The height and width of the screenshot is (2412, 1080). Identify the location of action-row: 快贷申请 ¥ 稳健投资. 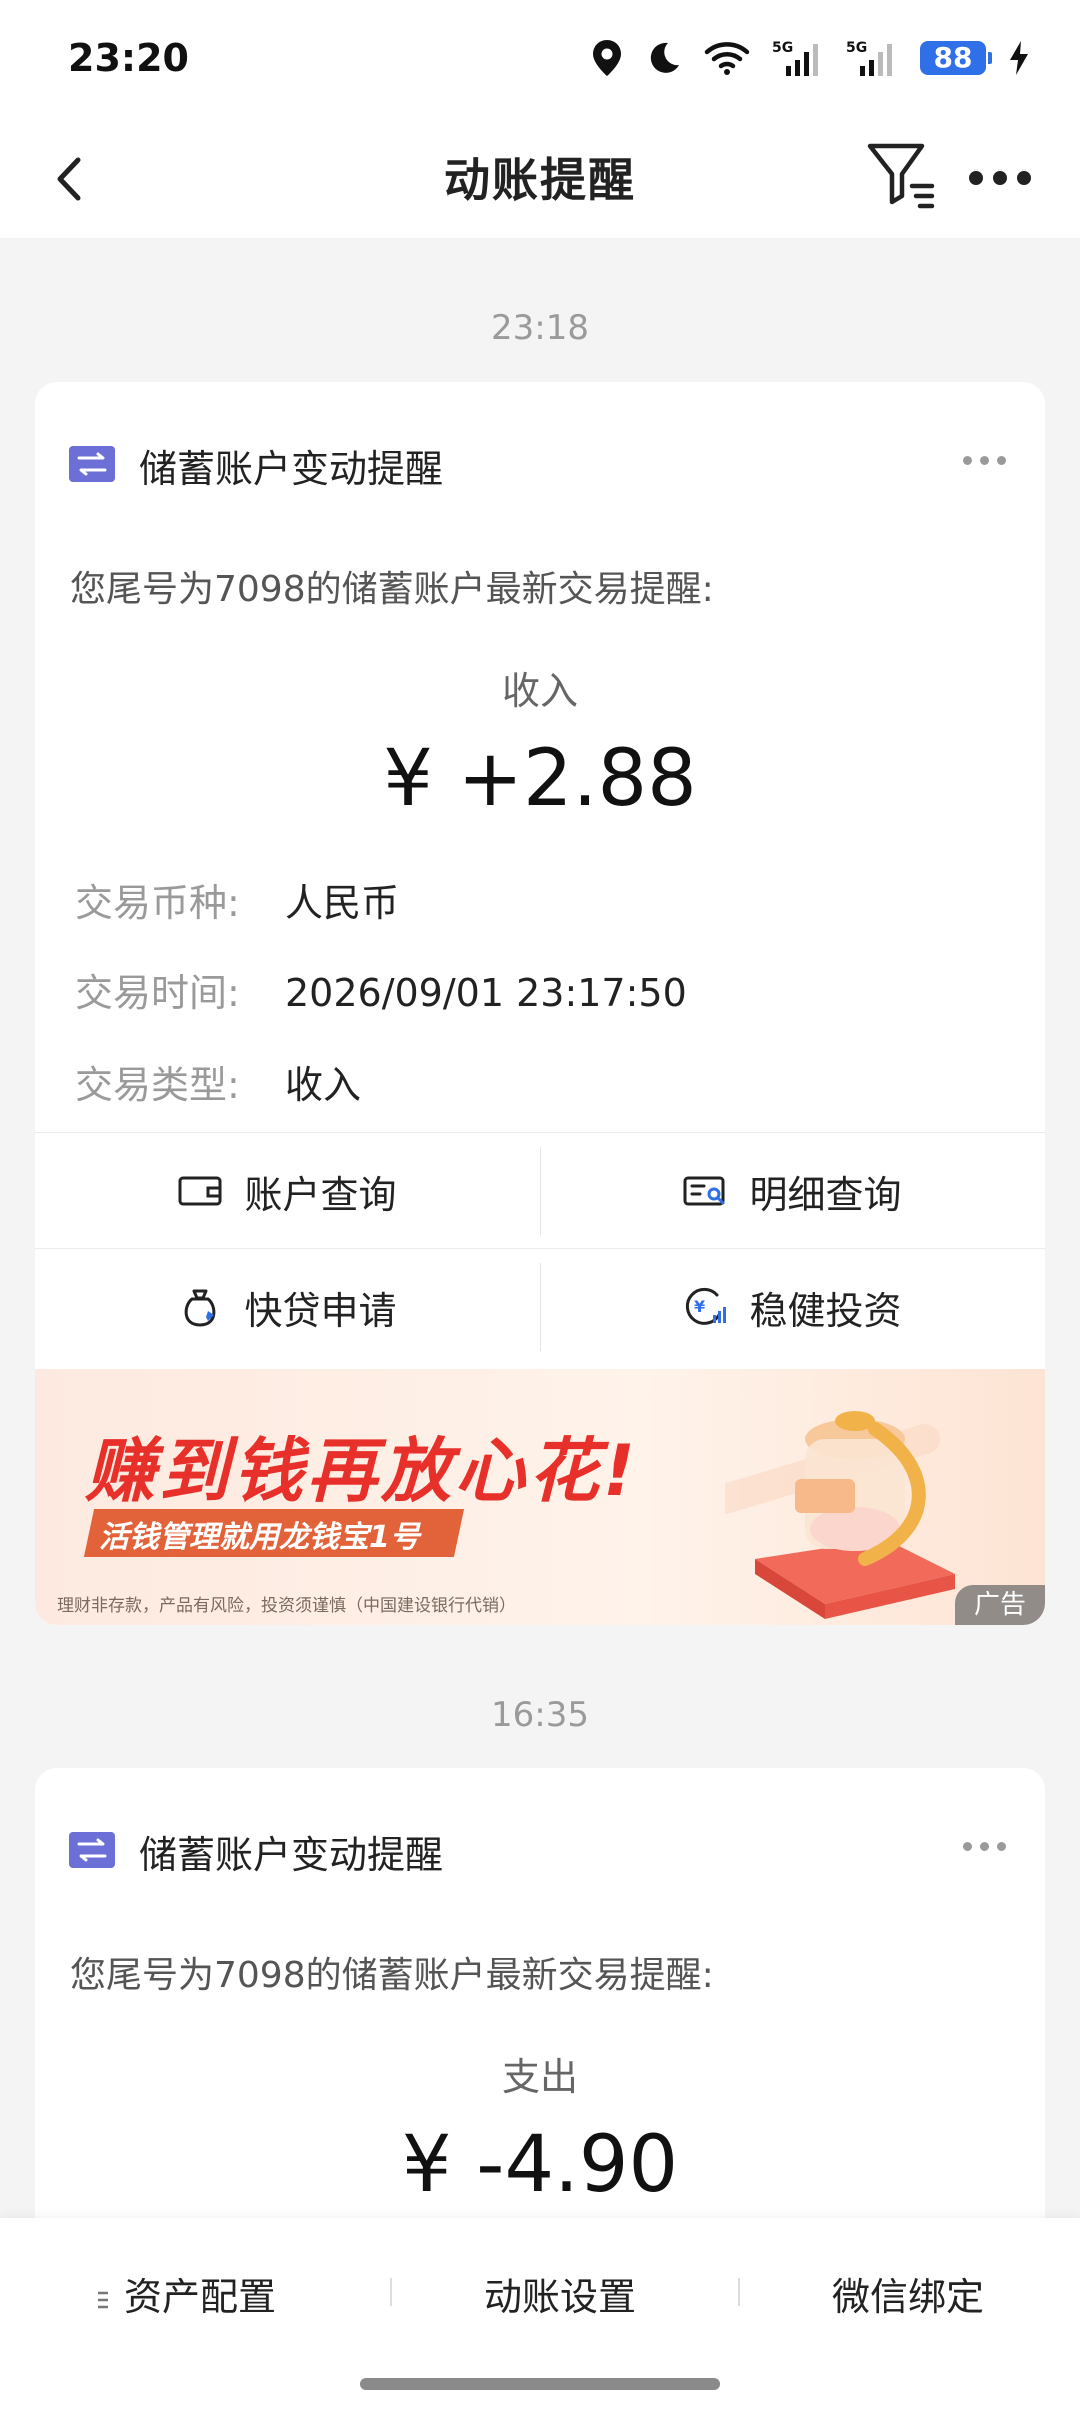
(540, 1306).